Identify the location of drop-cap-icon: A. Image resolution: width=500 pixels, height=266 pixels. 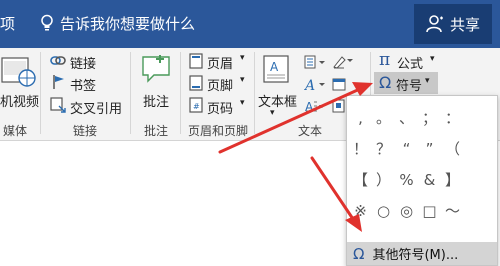
(316, 107).